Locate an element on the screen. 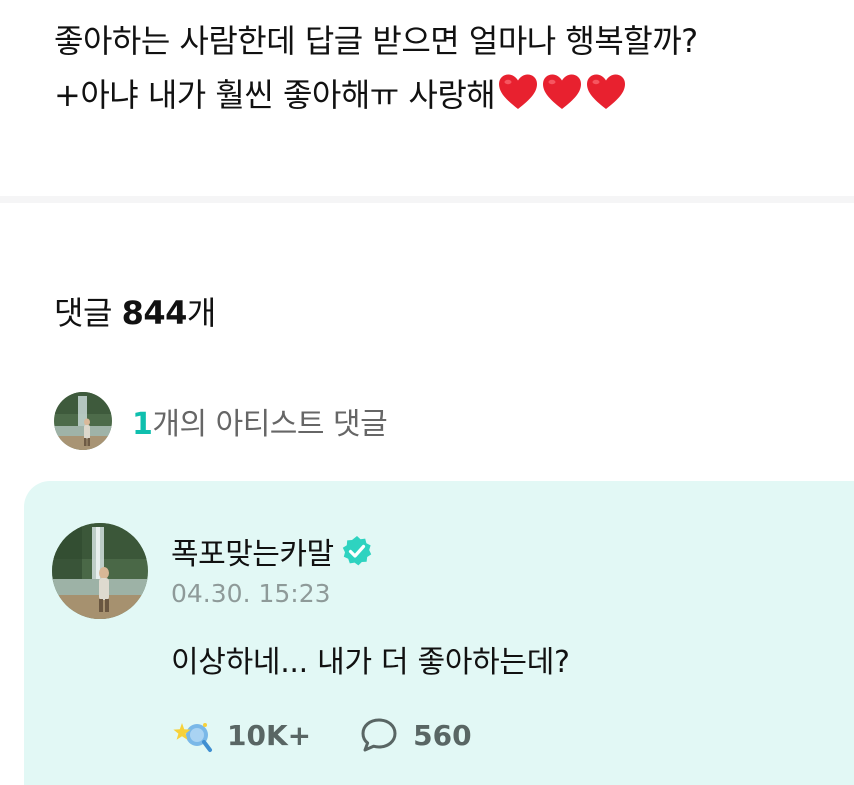  artist-comments-toggle: 1개의 아티스트 댓글 is located at coordinates (221, 421).